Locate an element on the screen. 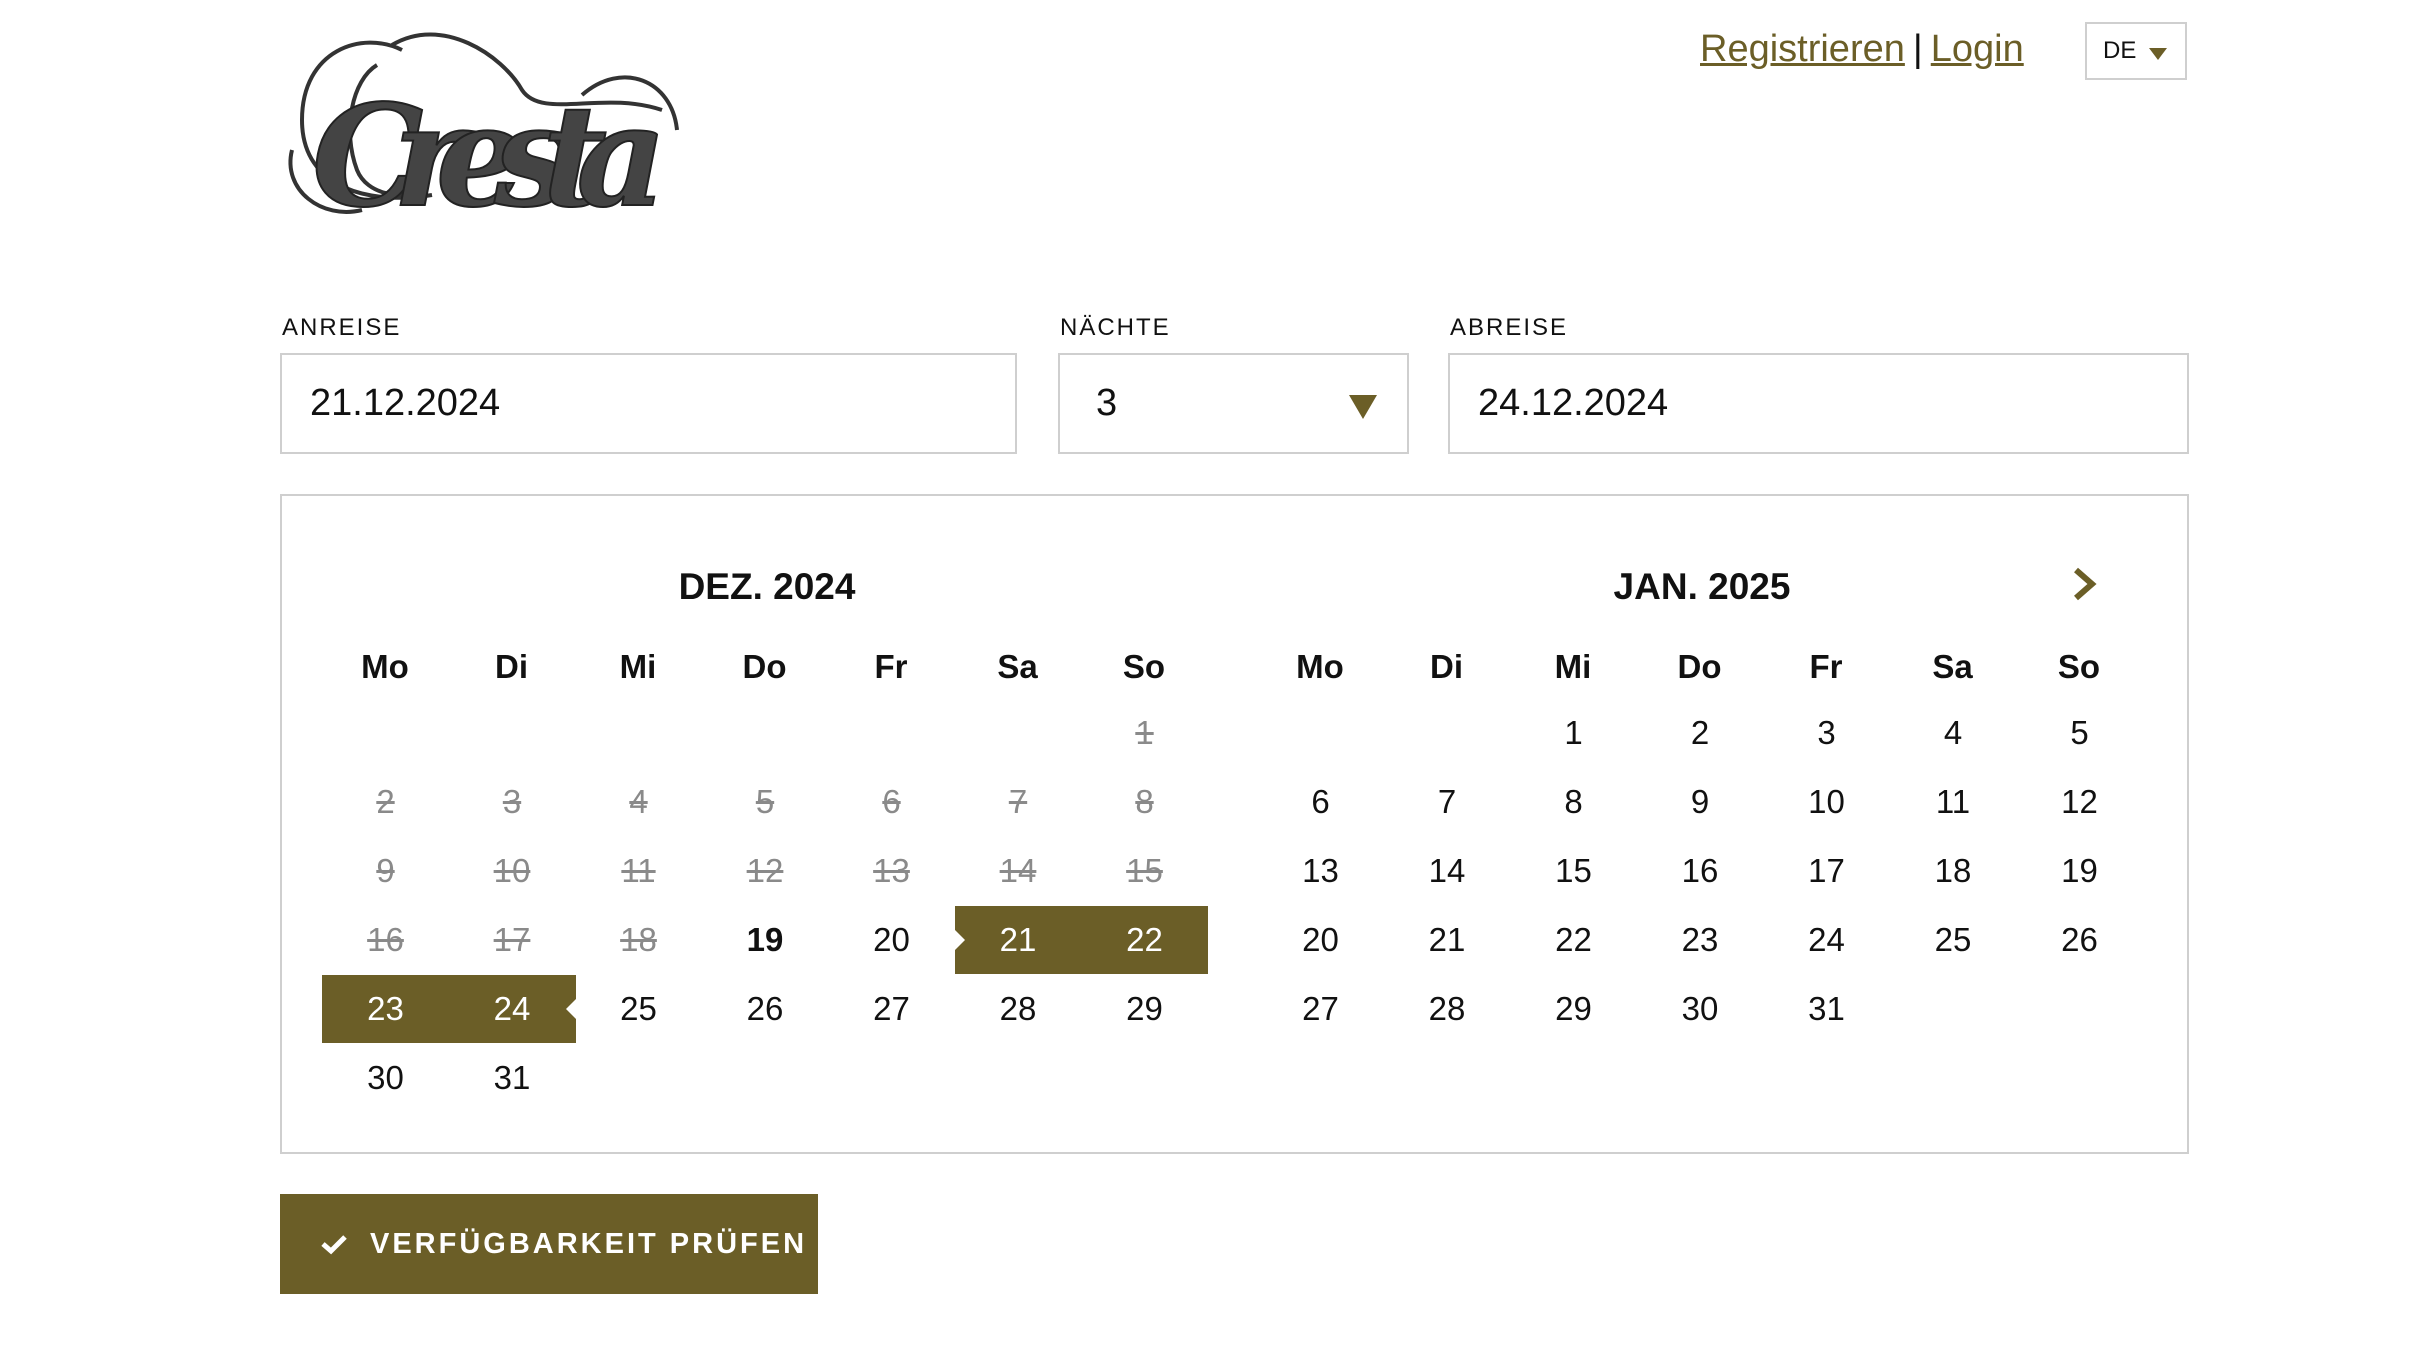 This screenshot has width=2414, height=1360. cresta-logo: Cresta is located at coordinates (482, 122).